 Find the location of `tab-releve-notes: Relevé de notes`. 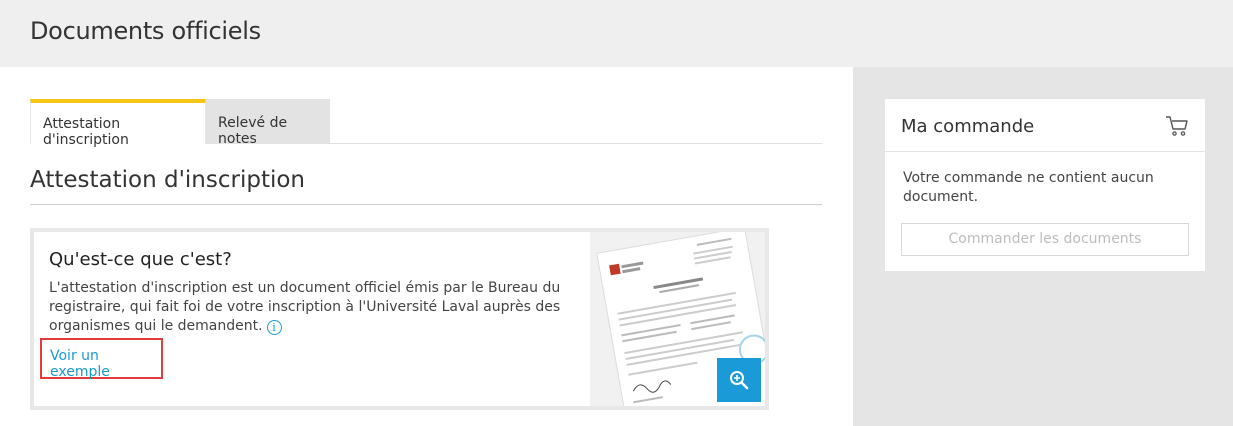

tab-releve-notes: Relevé de notes is located at coordinates (268, 123).